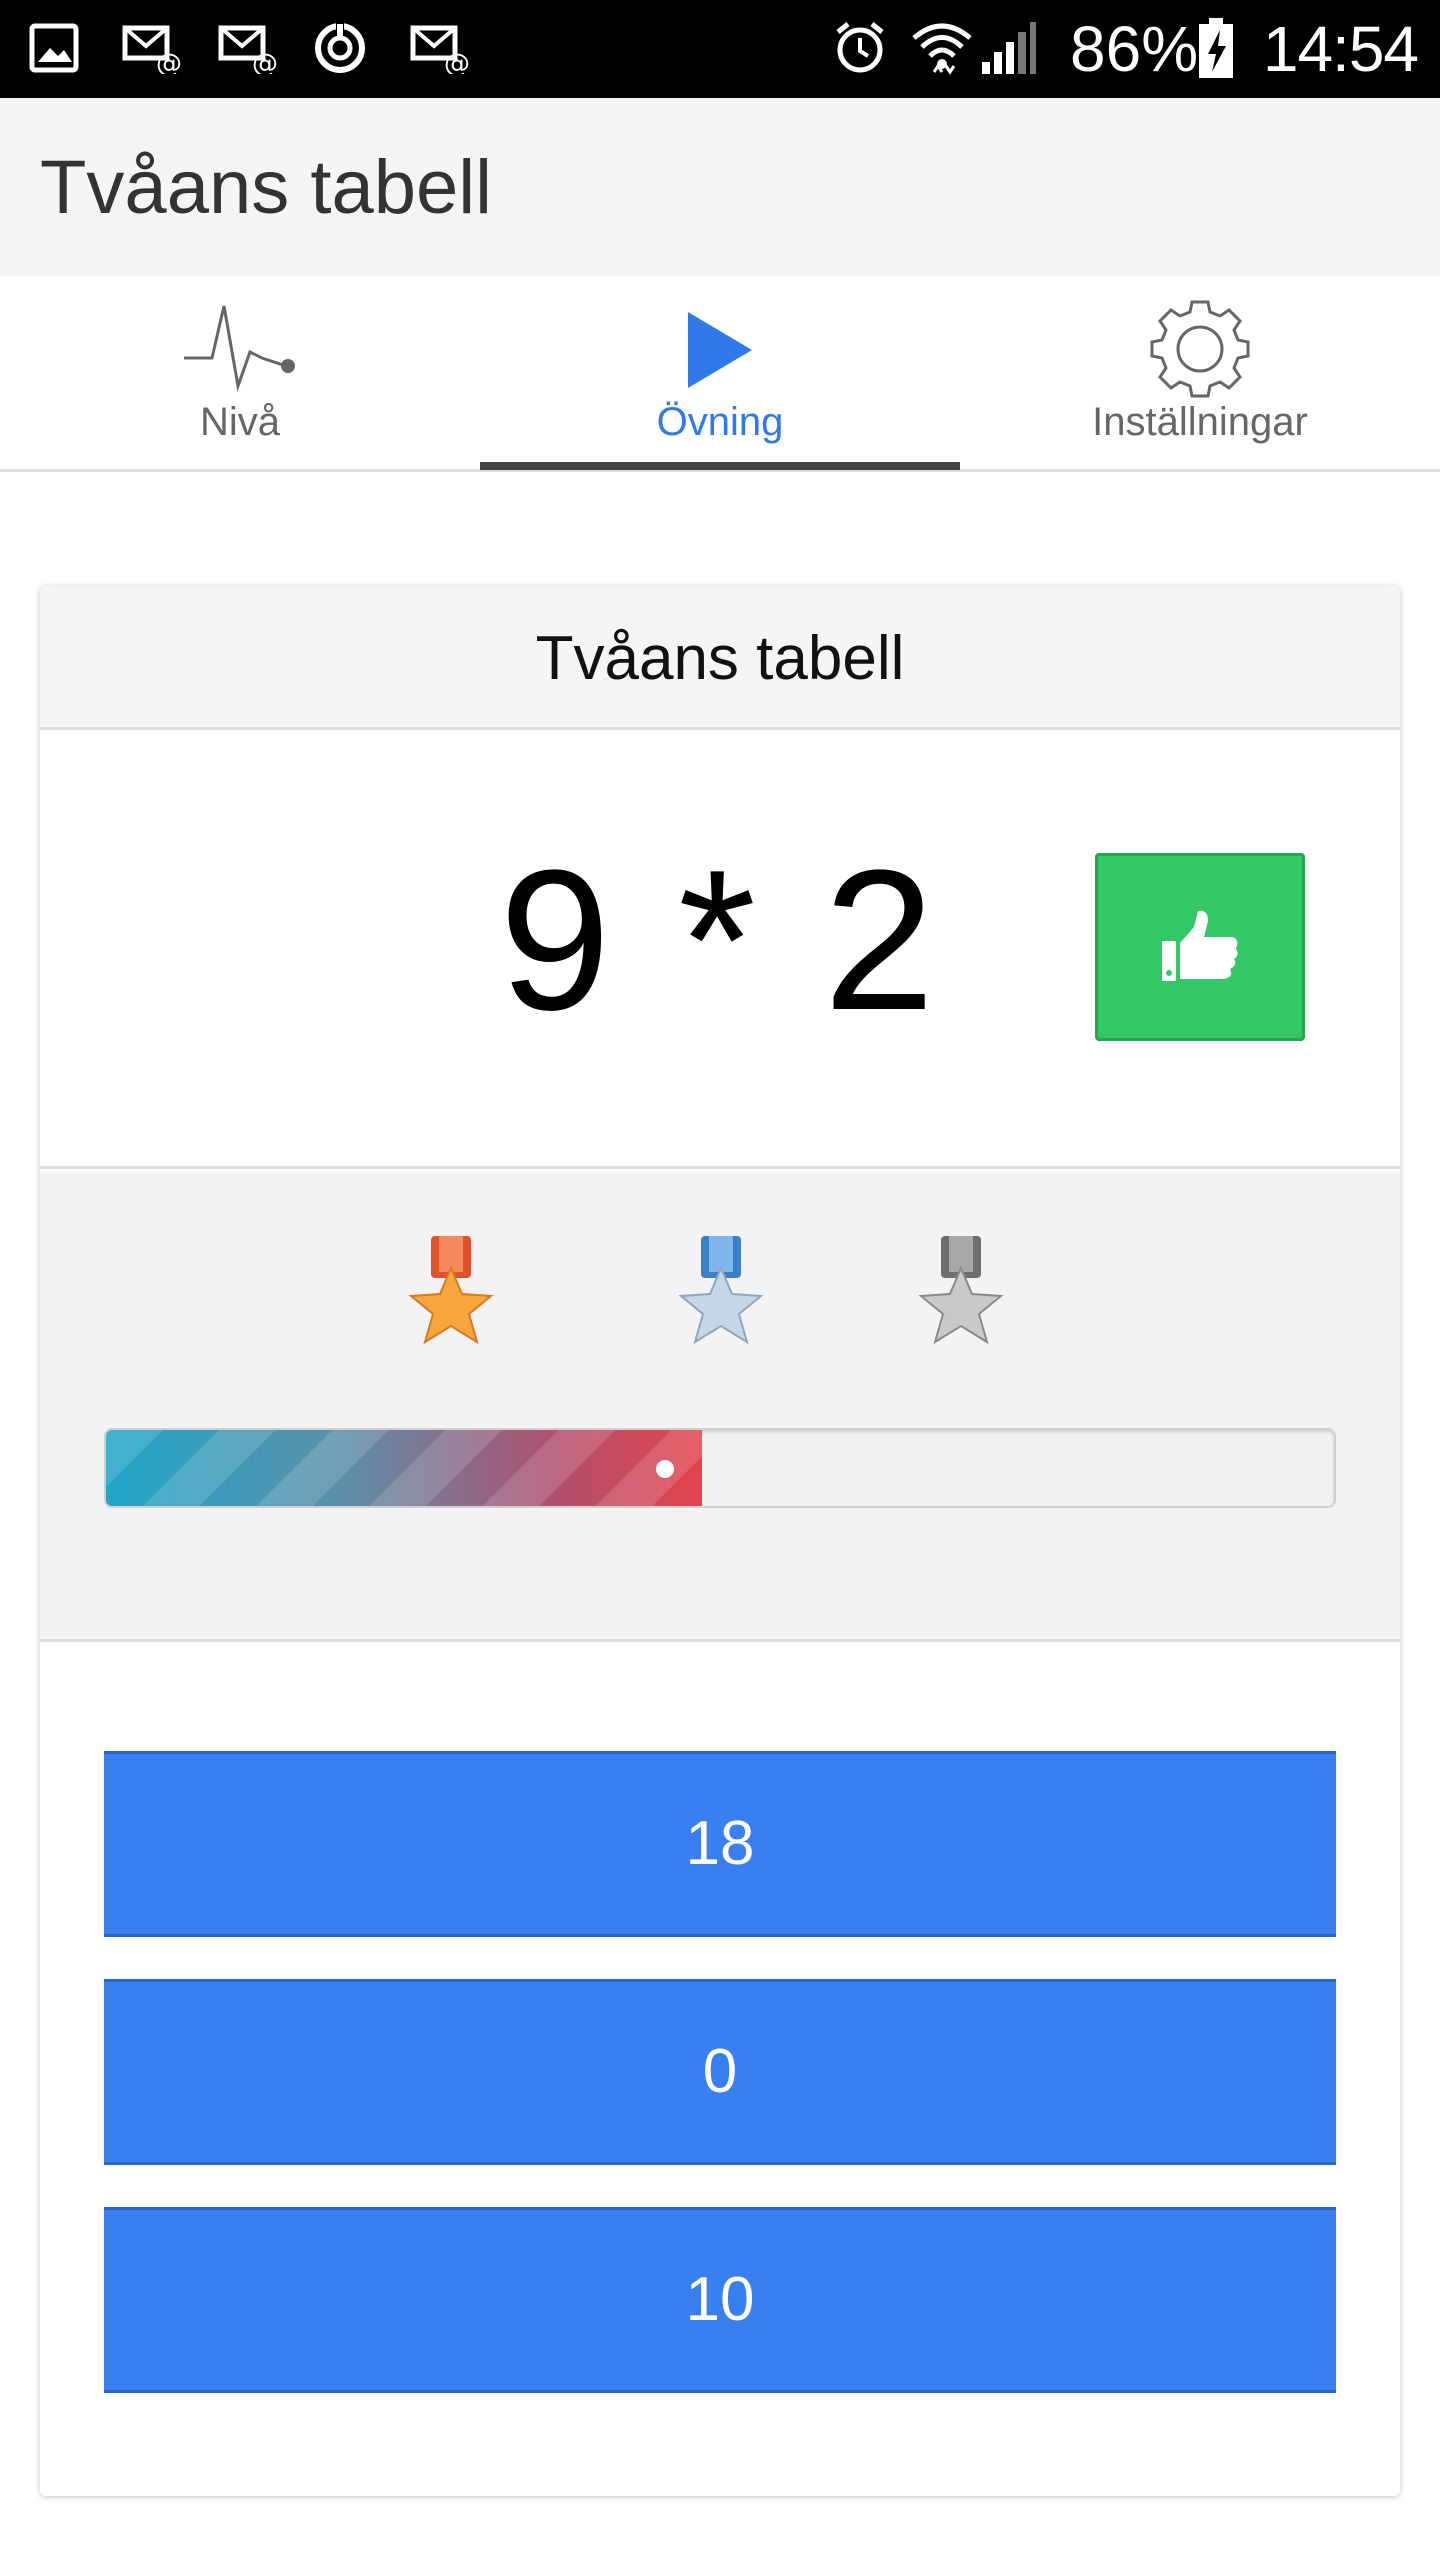  I want to click on tab-bar: Nivå Övning Inställningar, so click(720, 374).